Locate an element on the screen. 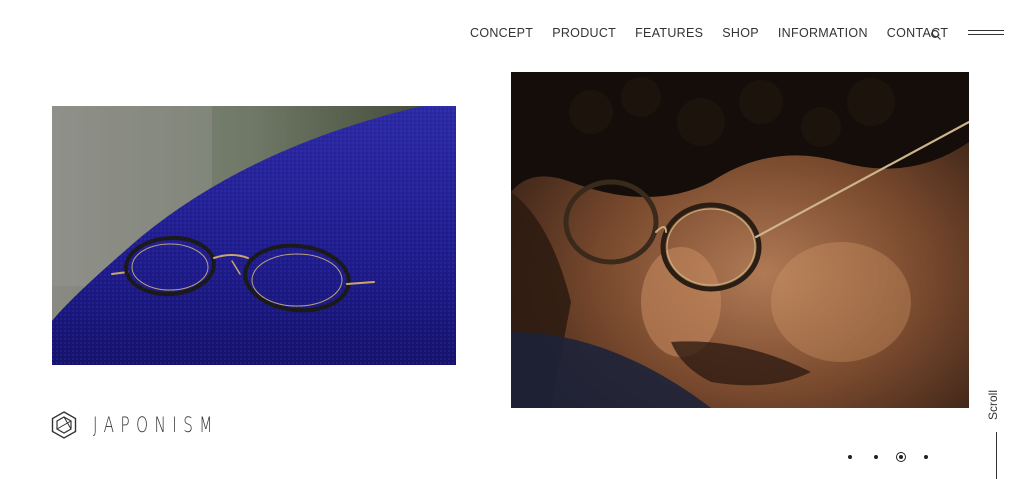 The width and height of the screenshot is (1024, 479). slide-pagination is located at coordinates (899, 457).